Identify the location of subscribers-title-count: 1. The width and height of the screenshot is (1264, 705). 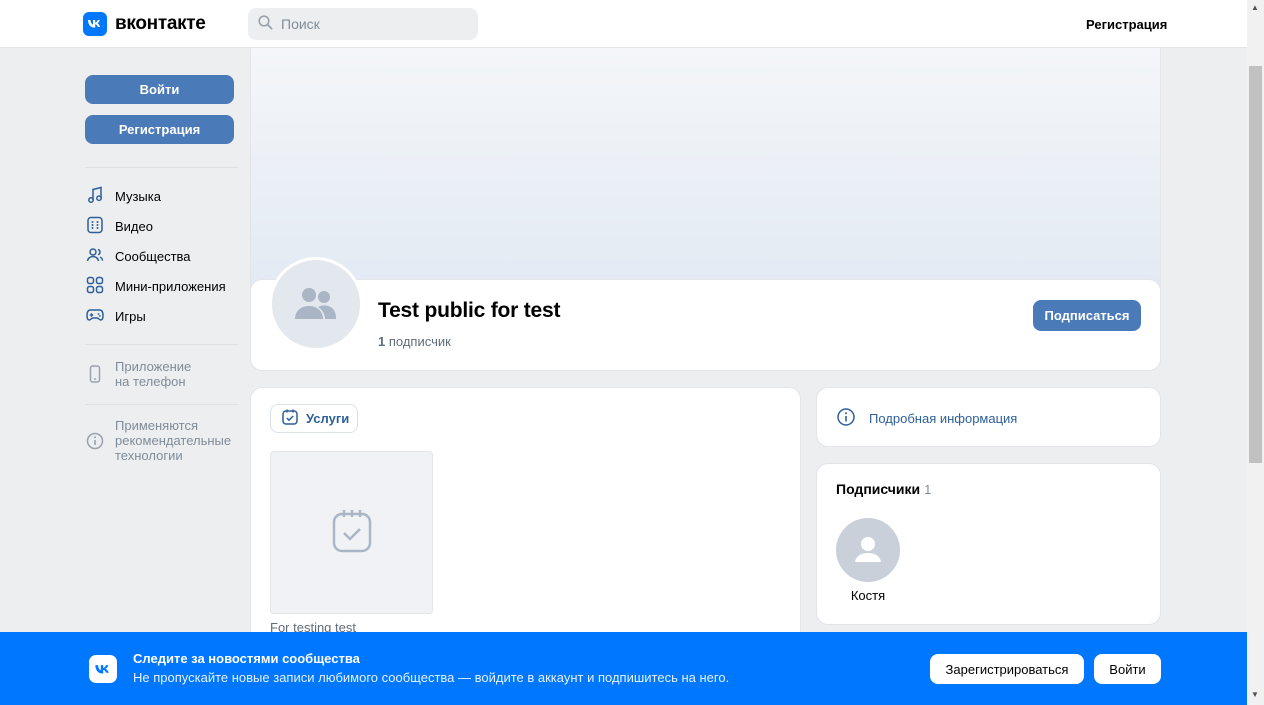
(928, 489).